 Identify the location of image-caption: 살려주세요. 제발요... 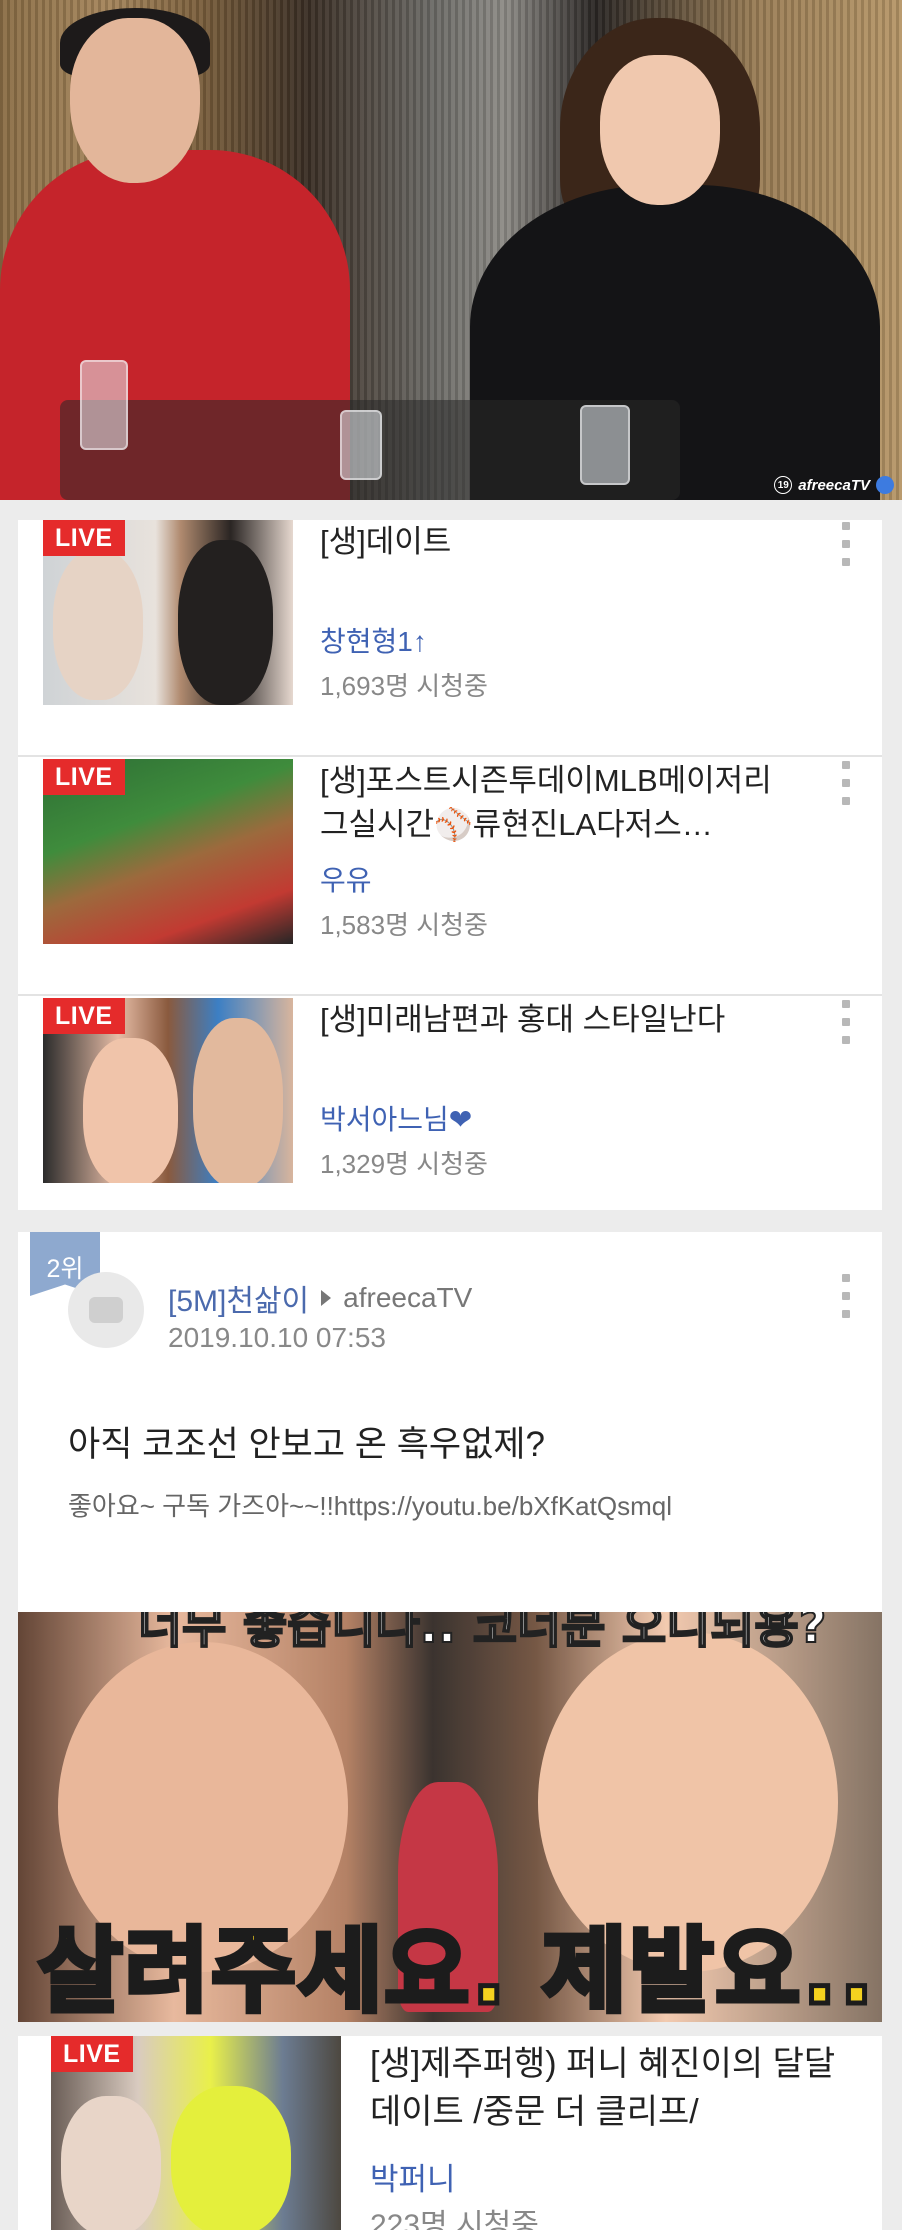
(456, 1969).